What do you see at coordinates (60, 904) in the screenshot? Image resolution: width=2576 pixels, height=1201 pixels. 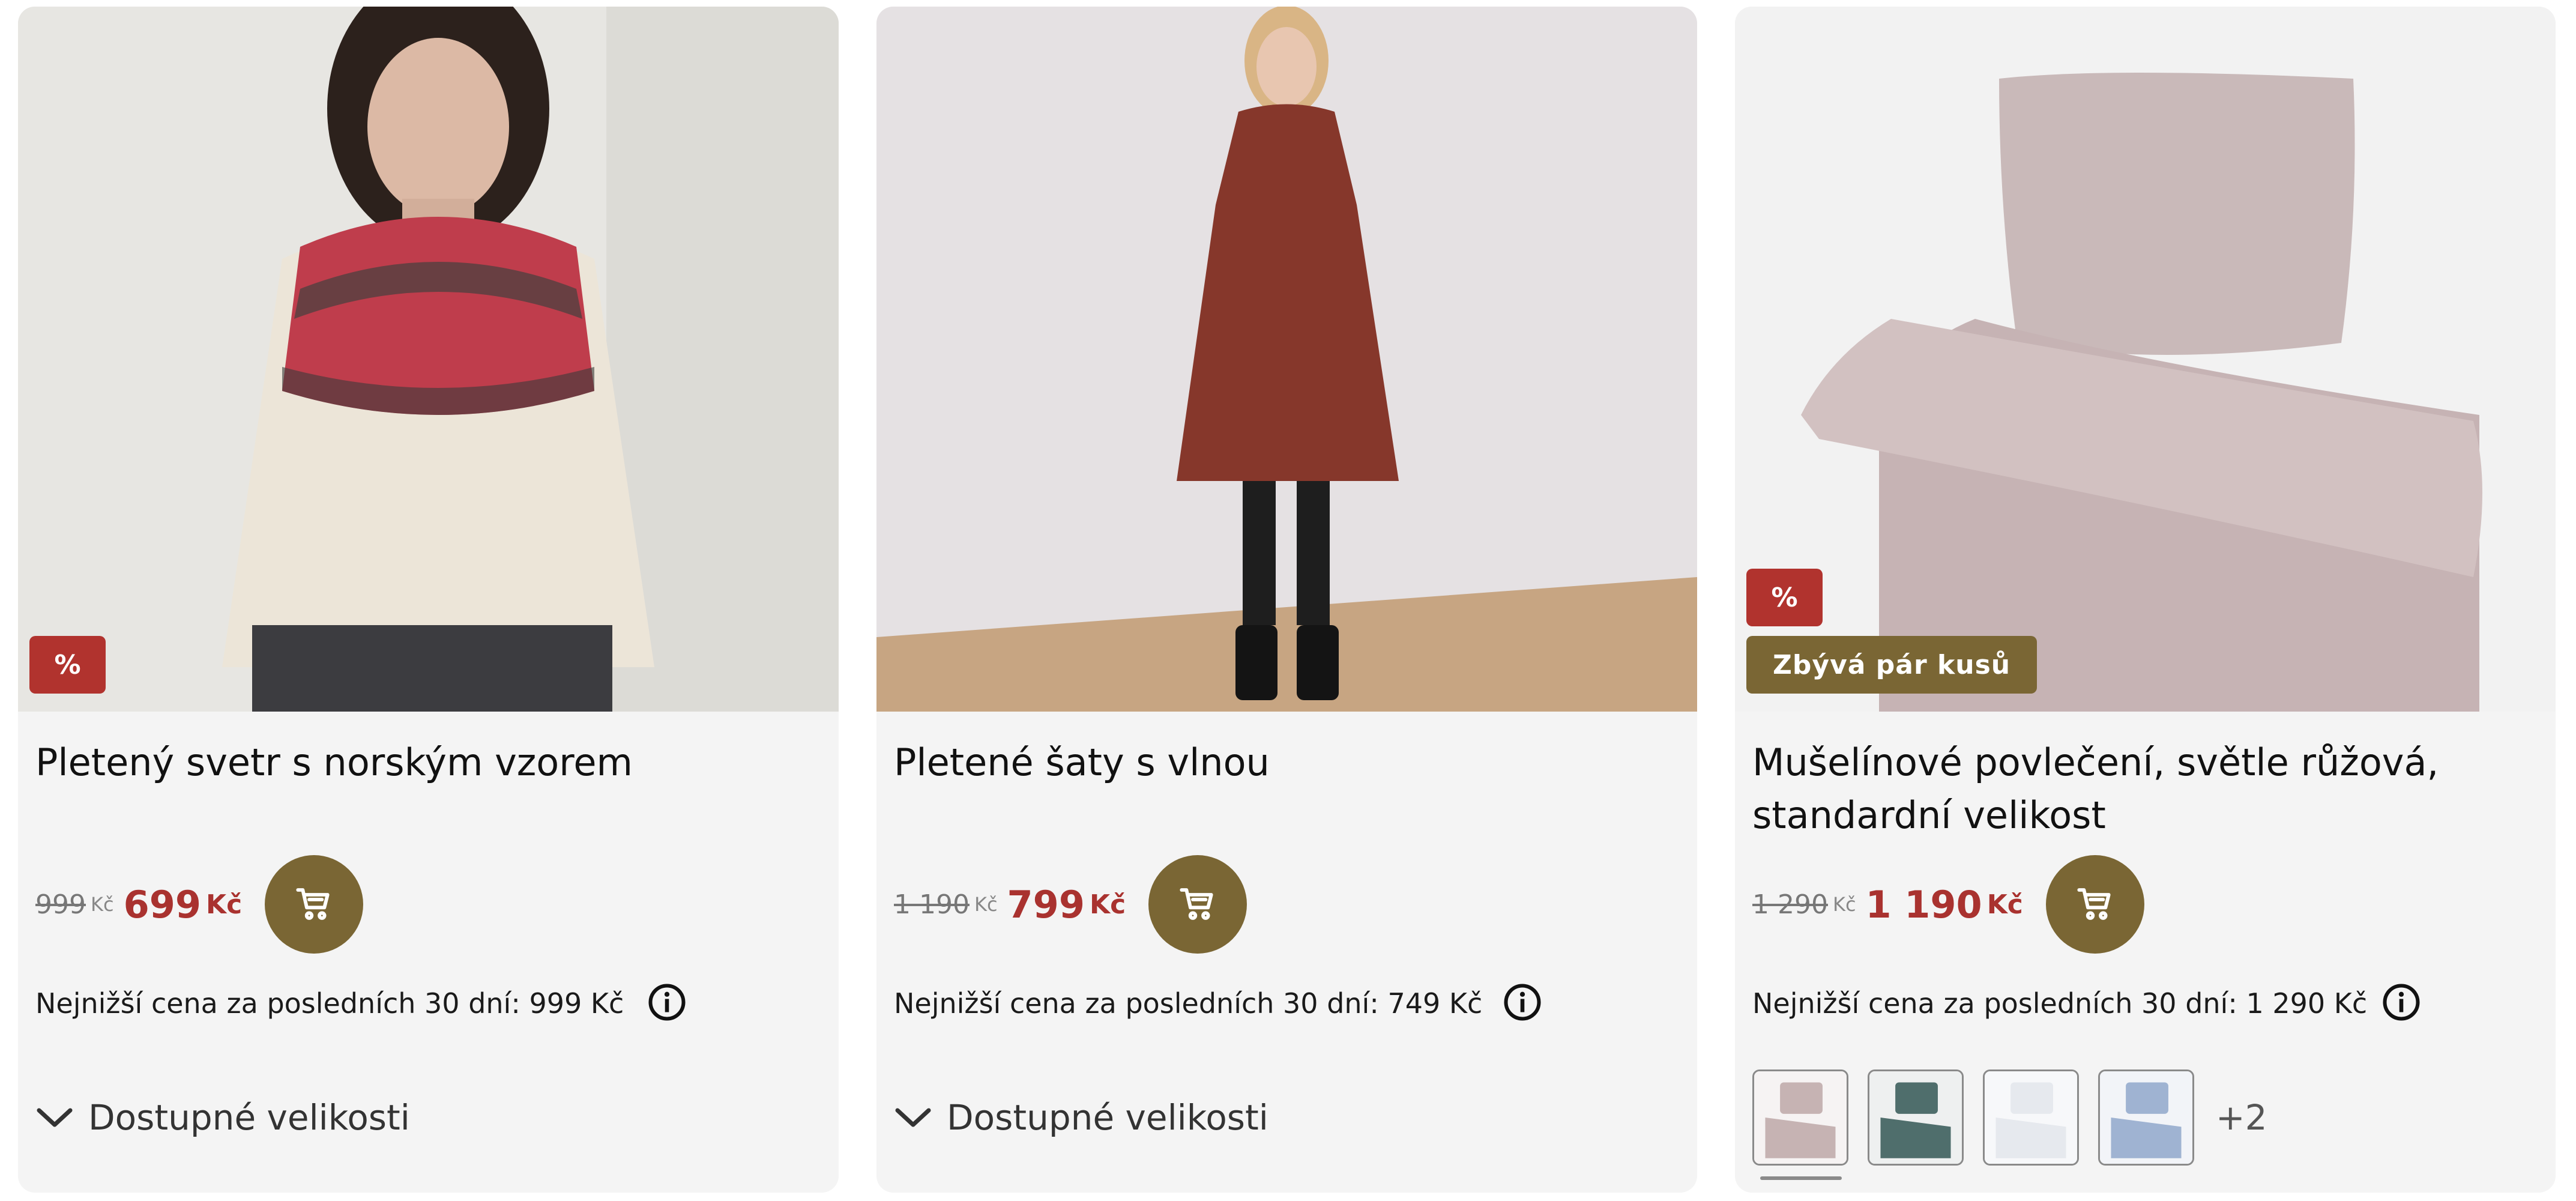 I see `old-price: 999` at bounding box center [60, 904].